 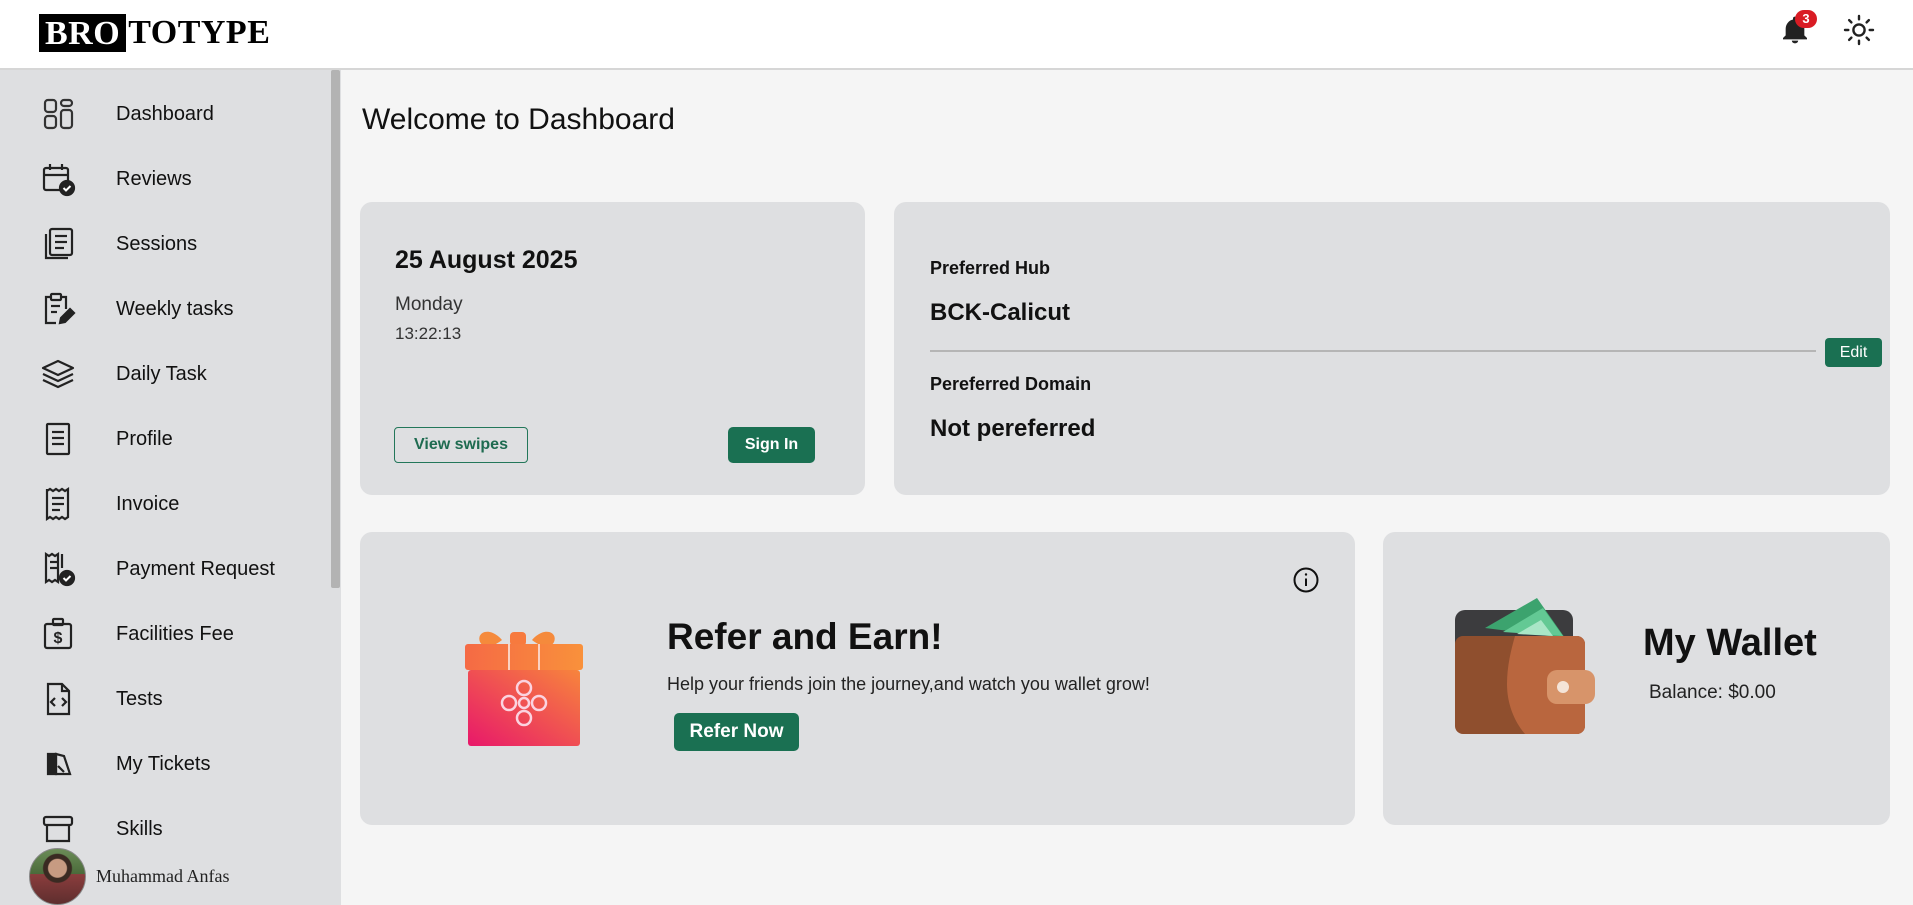 What do you see at coordinates (1712, 692) in the screenshot?
I see `wallet-balance: Balance: $0.00` at bounding box center [1712, 692].